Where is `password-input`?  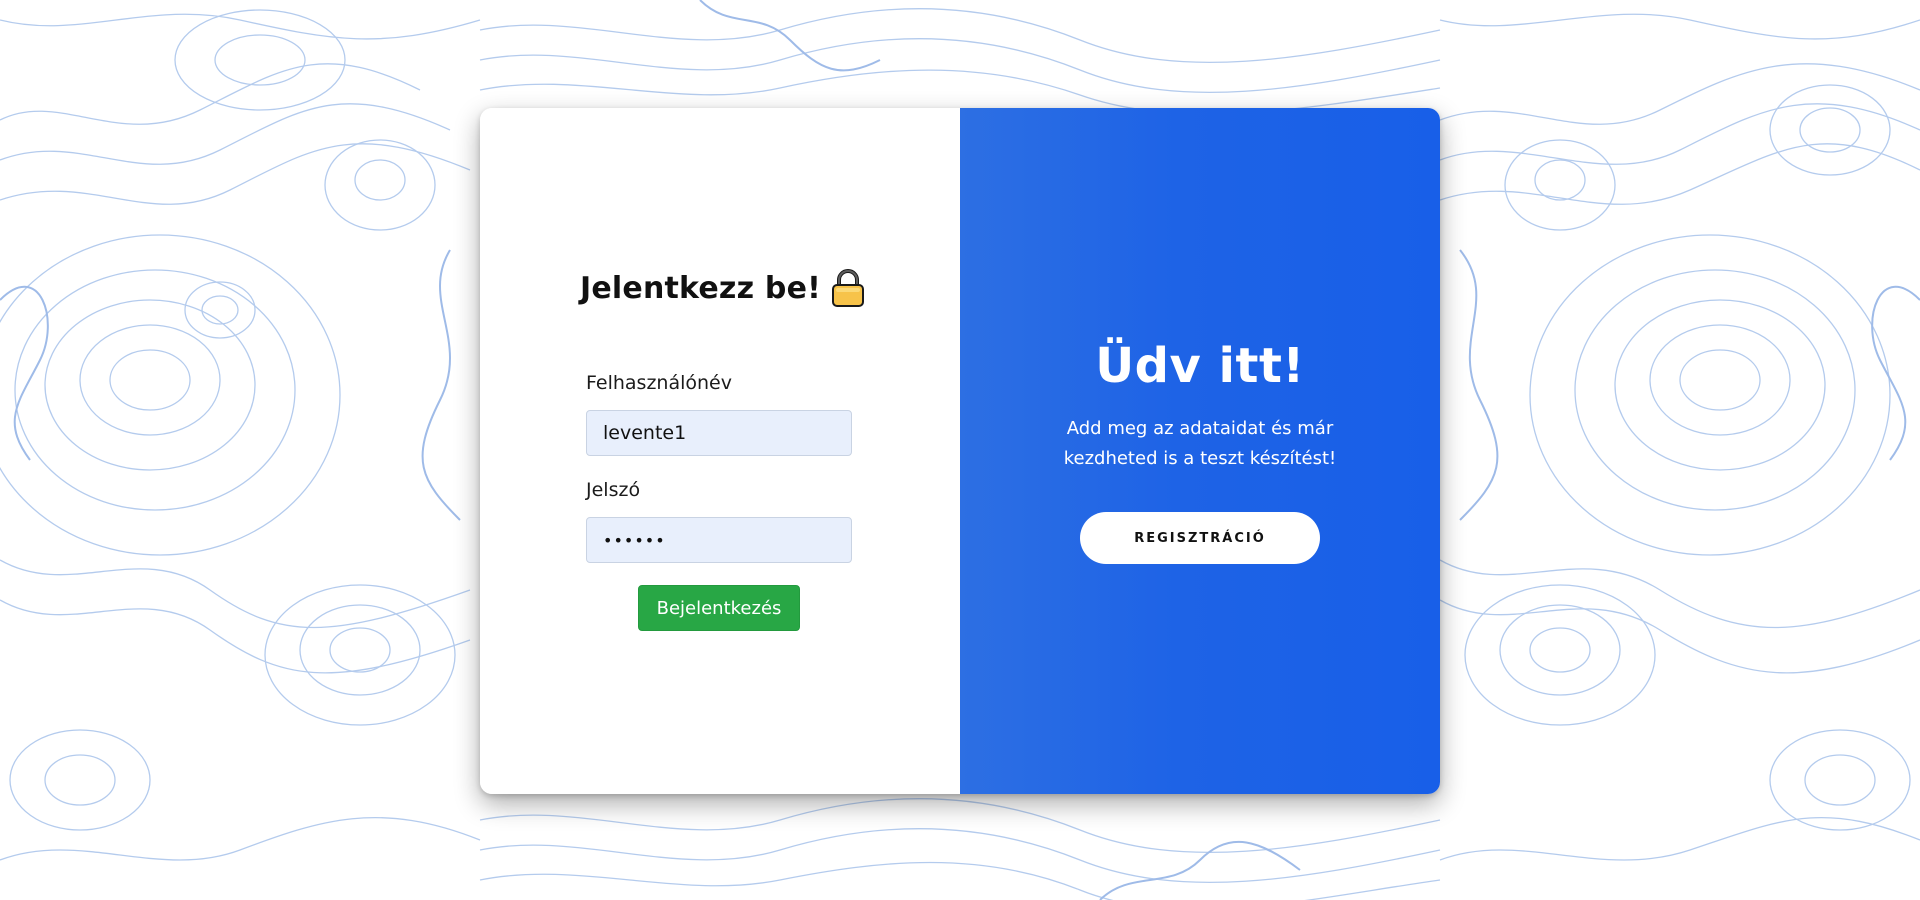
password-input is located at coordinates (719, 540).